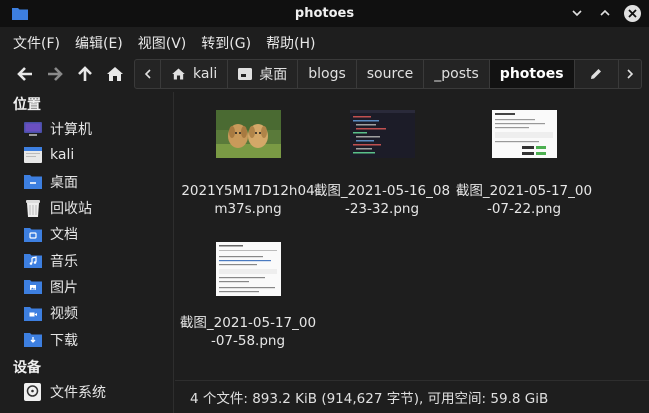 This screenshot has width=649, height=413. I want to click on path-bar: kali 桌面 blogs source _posts photoes, so click(388, 74).